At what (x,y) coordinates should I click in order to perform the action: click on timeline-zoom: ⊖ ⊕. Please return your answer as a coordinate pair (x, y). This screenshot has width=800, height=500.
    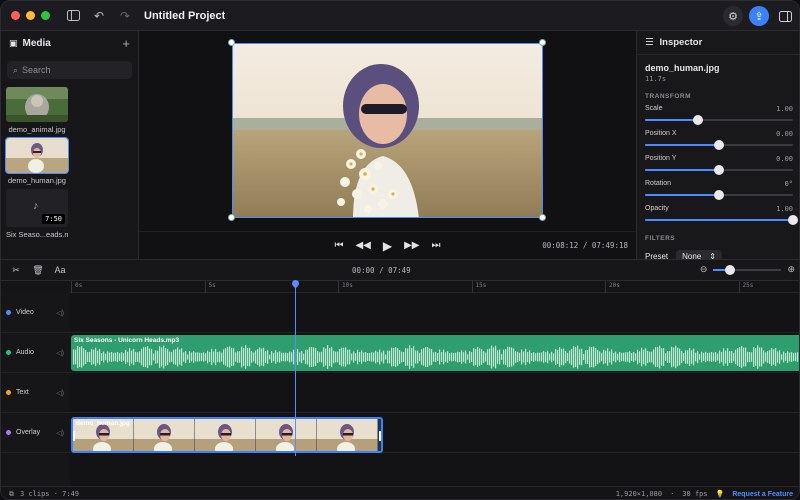
    Looking at the image, I should click on (747, 269).